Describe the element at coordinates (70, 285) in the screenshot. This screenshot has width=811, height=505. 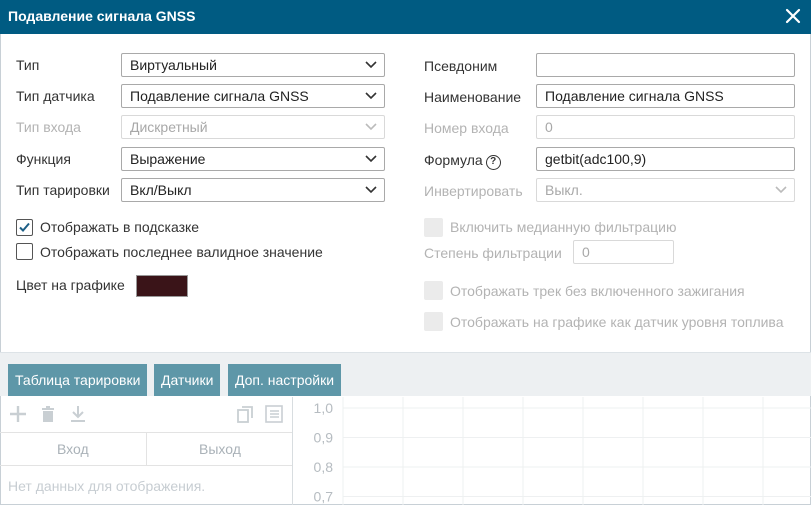
I see `chart-color-label: Цвет на графике` at that location.